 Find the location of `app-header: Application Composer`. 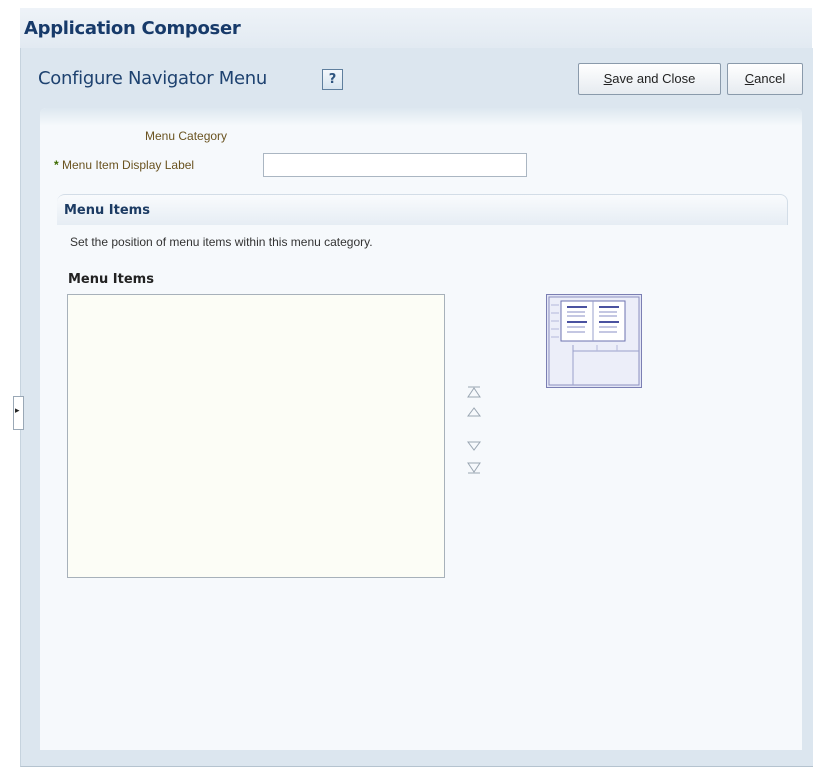

app-header: Application Composer is located at coordinates (416, 28).